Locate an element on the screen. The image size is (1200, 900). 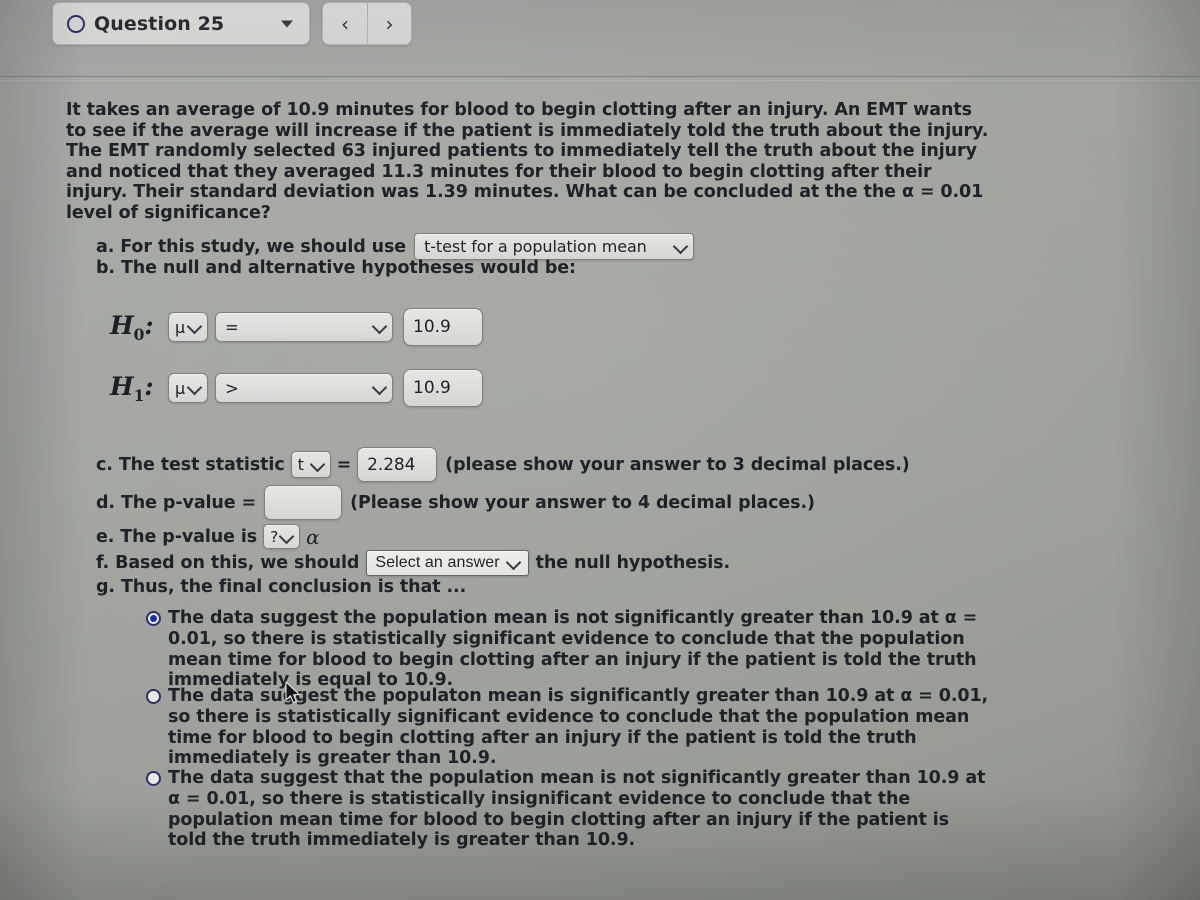
test-statistic-equals: = is located at coordinates (344, 464).